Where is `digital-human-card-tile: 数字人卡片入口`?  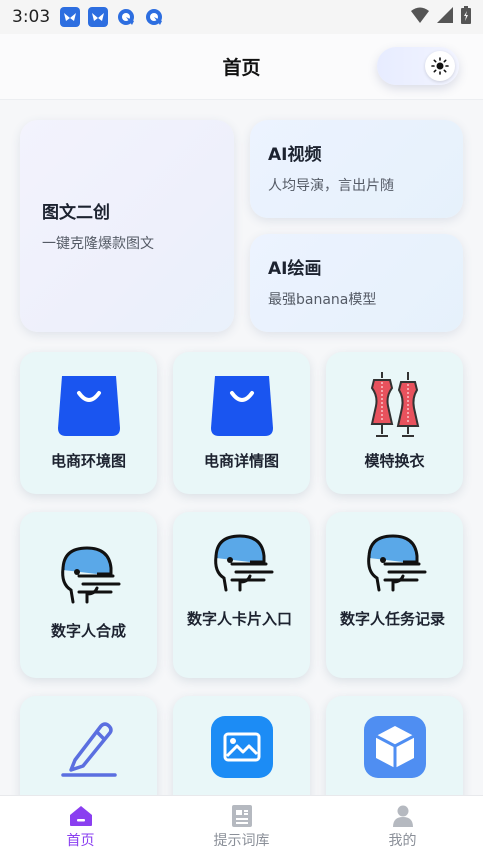 digital-human-card-tile: 数字人卡片入口 is located at coordinates (241, 595).